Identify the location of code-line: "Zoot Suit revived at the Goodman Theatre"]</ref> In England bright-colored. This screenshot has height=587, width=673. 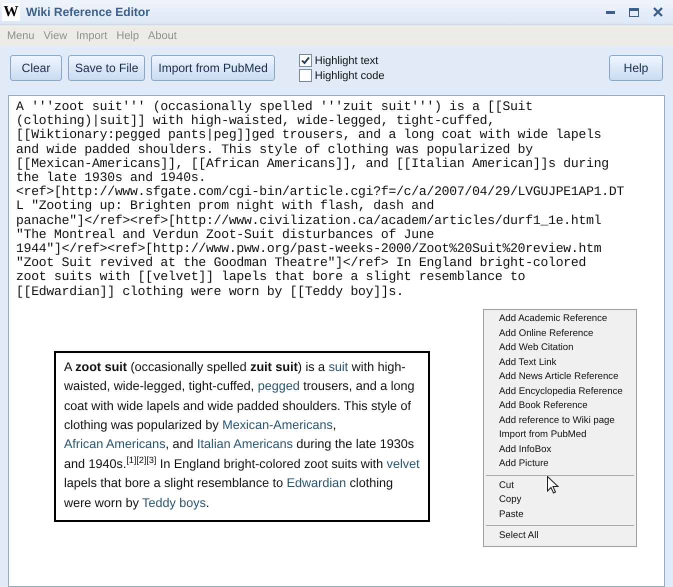
(302, 263).